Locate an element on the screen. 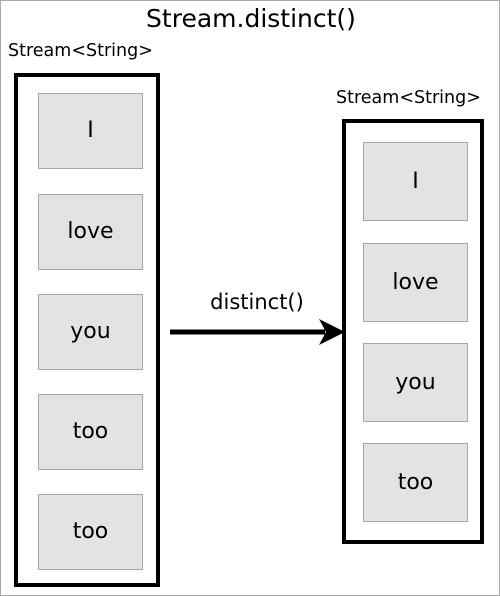 This screenshot has width=500, height=596. source-item-3: too is located at coordinates (90, 432).